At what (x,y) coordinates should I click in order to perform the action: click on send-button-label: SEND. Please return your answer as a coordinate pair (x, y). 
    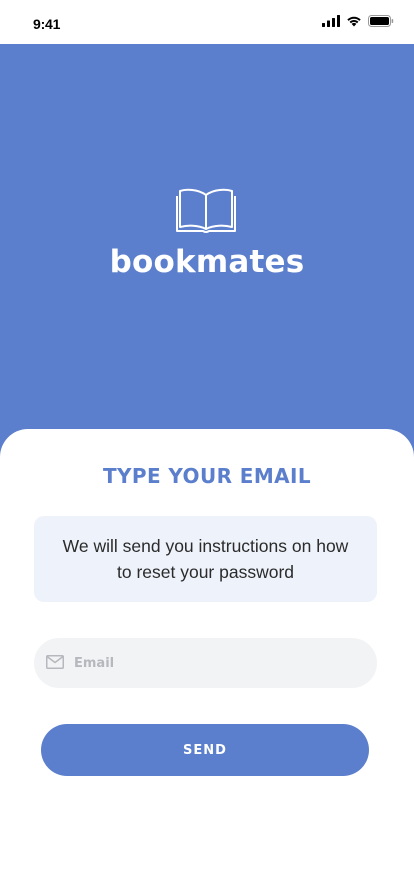
    Looking at the image, I should click on (205, 750).